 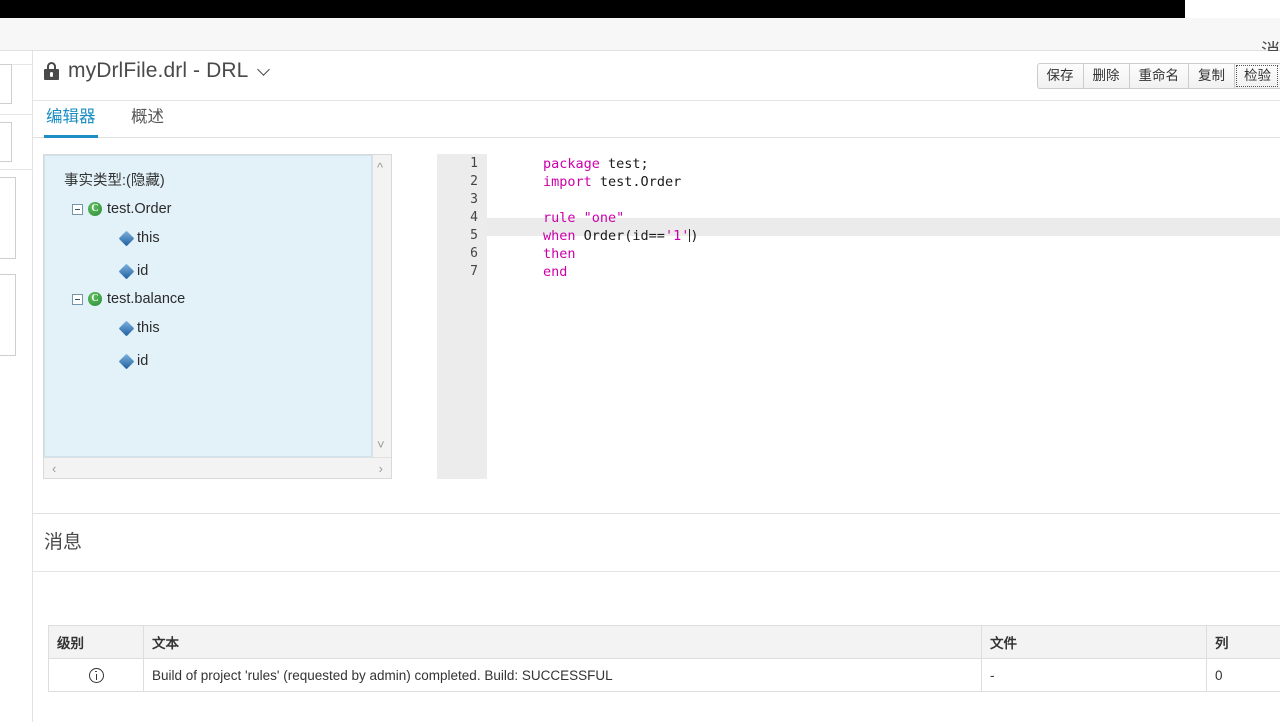 What do you see at coordinates (380, 167) in the screenshot?
I see `chevron-up-icon: ^` at bounding box center [380, 167].